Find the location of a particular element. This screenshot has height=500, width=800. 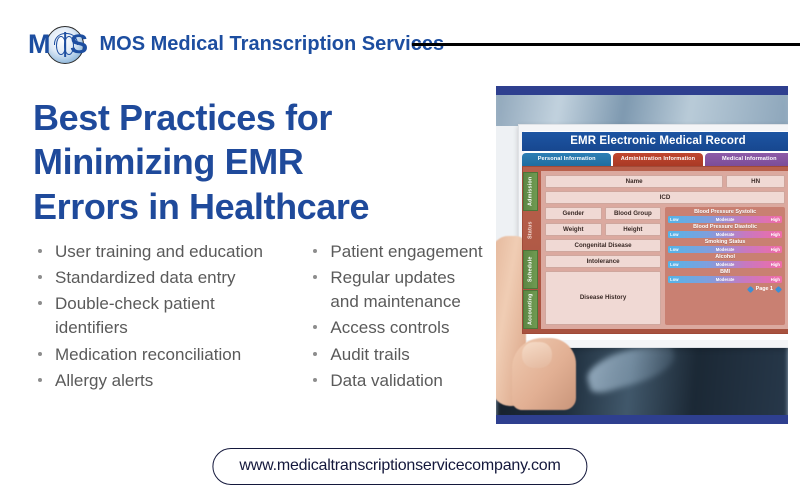

field-hn: HN is located at coordinates (755, 181).